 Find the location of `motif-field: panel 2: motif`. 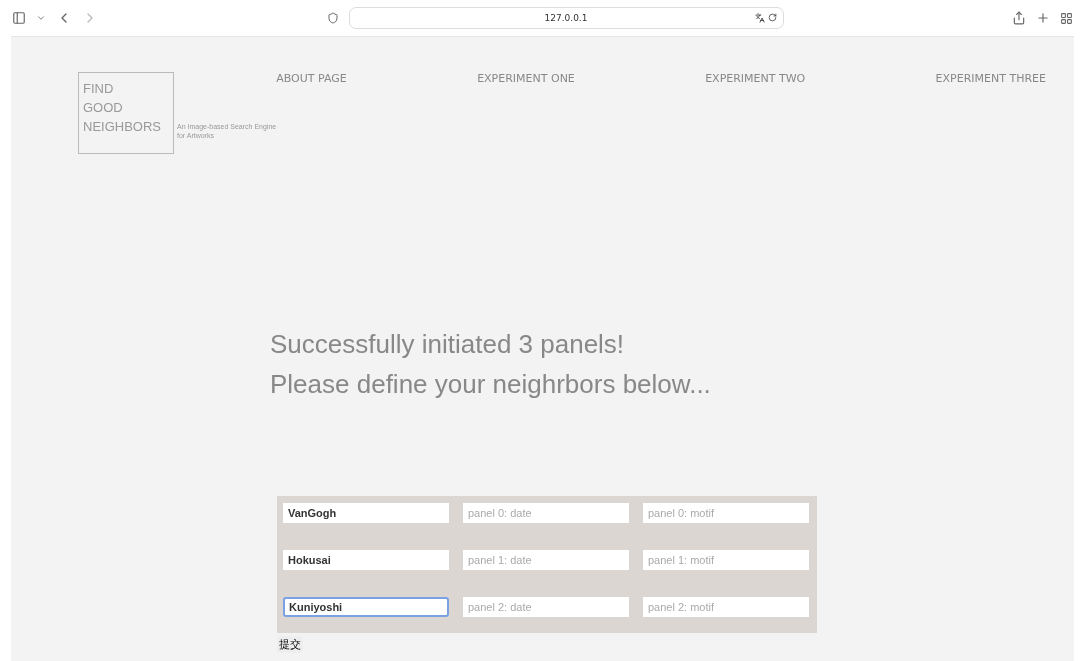

motif-field: panel 2: motif is located at coordinates (726, 607).